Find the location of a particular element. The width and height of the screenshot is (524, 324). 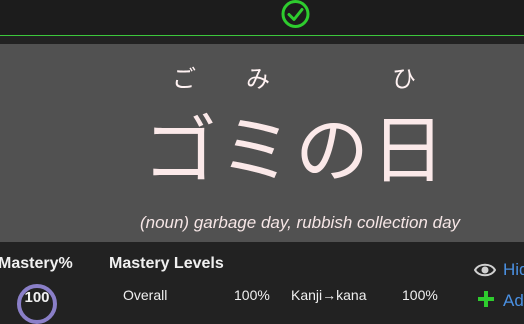

eye-icon is located at coordinates (485, 270).